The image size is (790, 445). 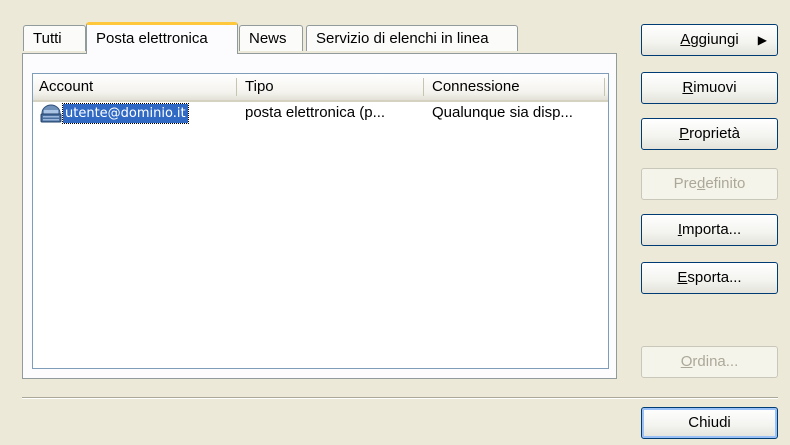 I want to click on add-button: Aggiungi ▶, so click(x=709, y=40).